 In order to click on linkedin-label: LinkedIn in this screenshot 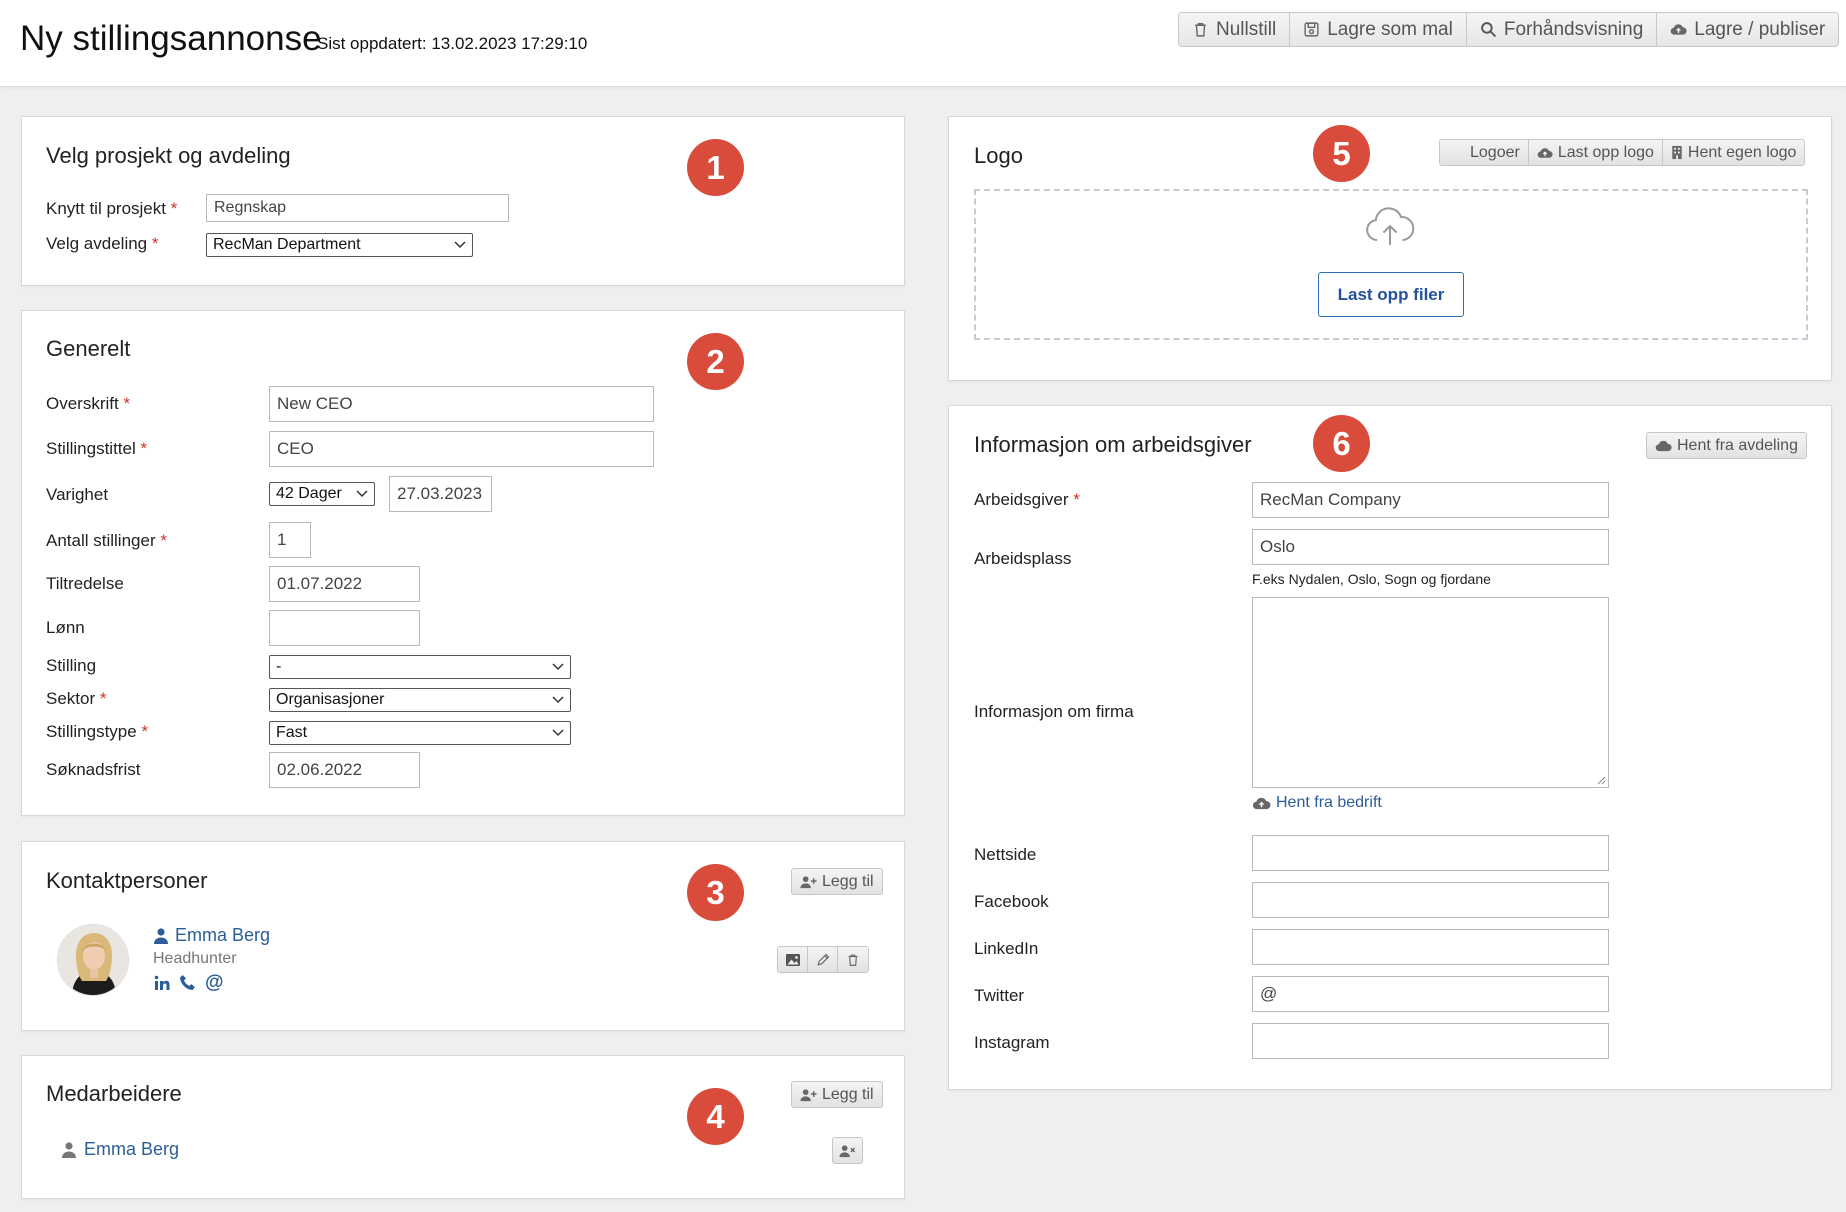, I will do `click(1006, 948)`.